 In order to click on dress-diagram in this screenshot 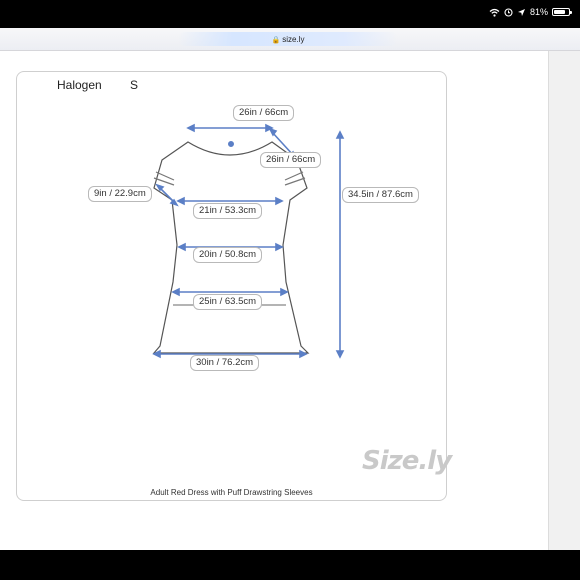, I will do `click(248, 241)`.